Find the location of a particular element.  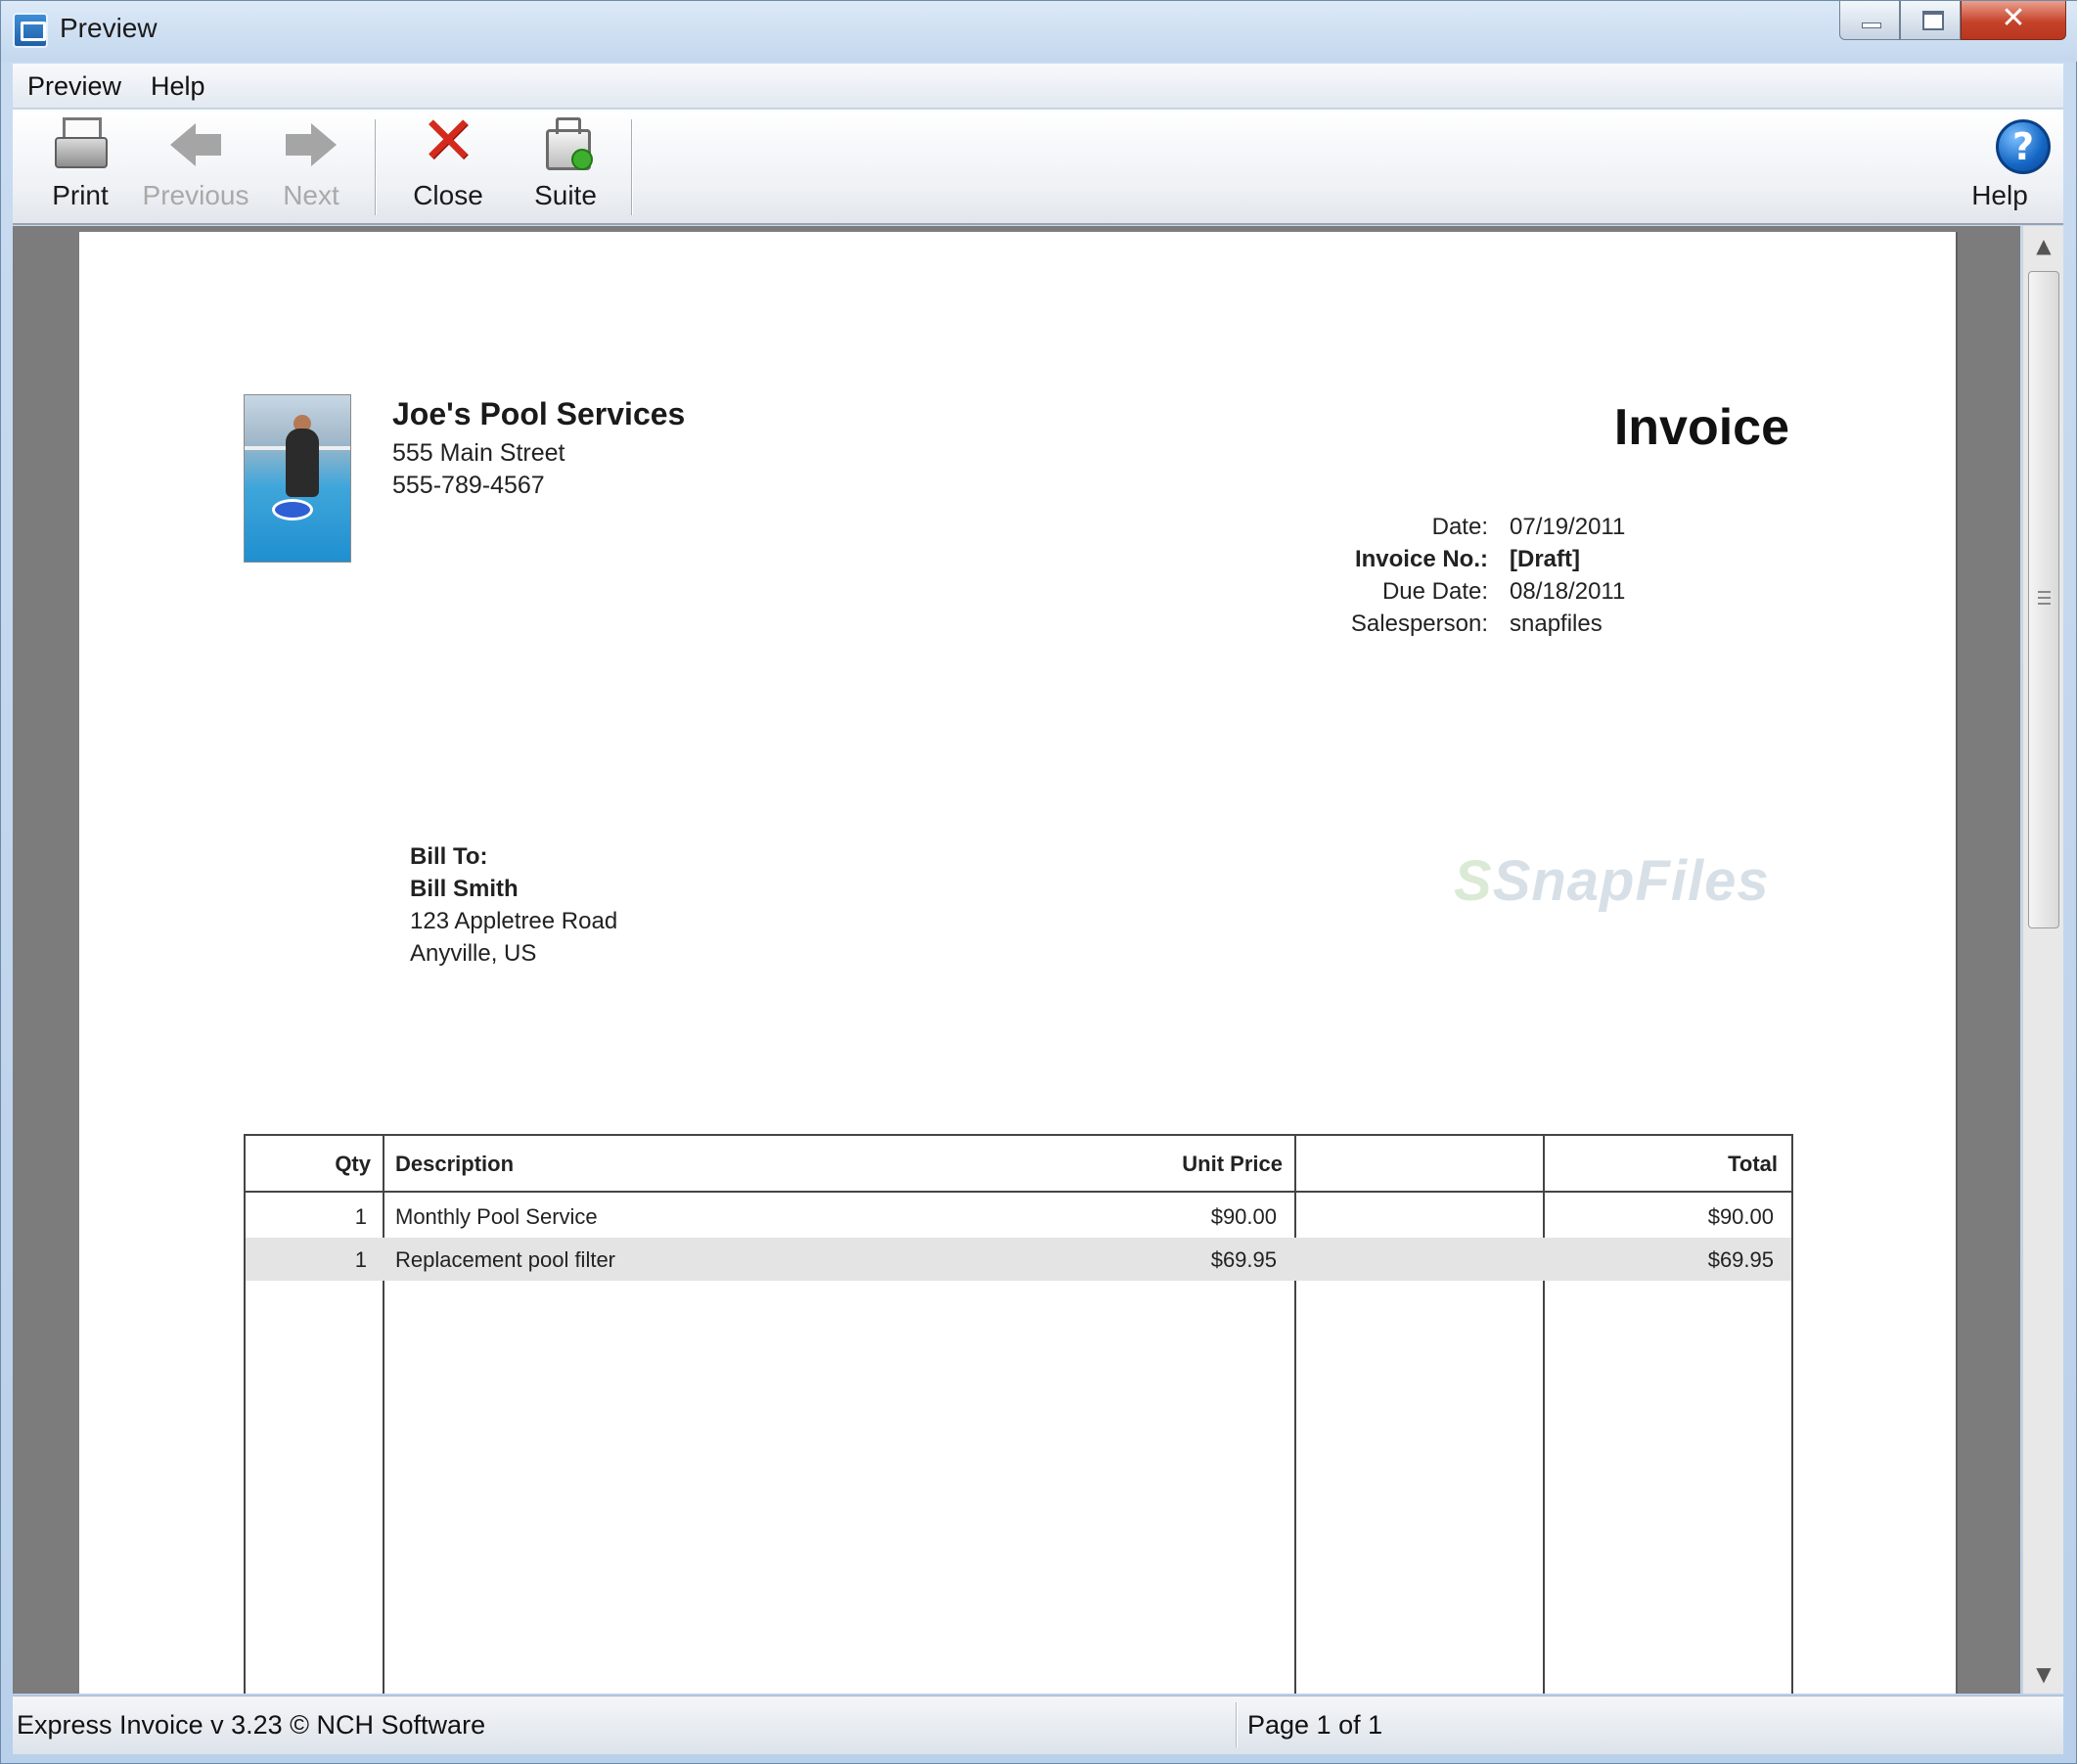

cell-description: Monthly Pool Service is located at coordinates (496, 1216).